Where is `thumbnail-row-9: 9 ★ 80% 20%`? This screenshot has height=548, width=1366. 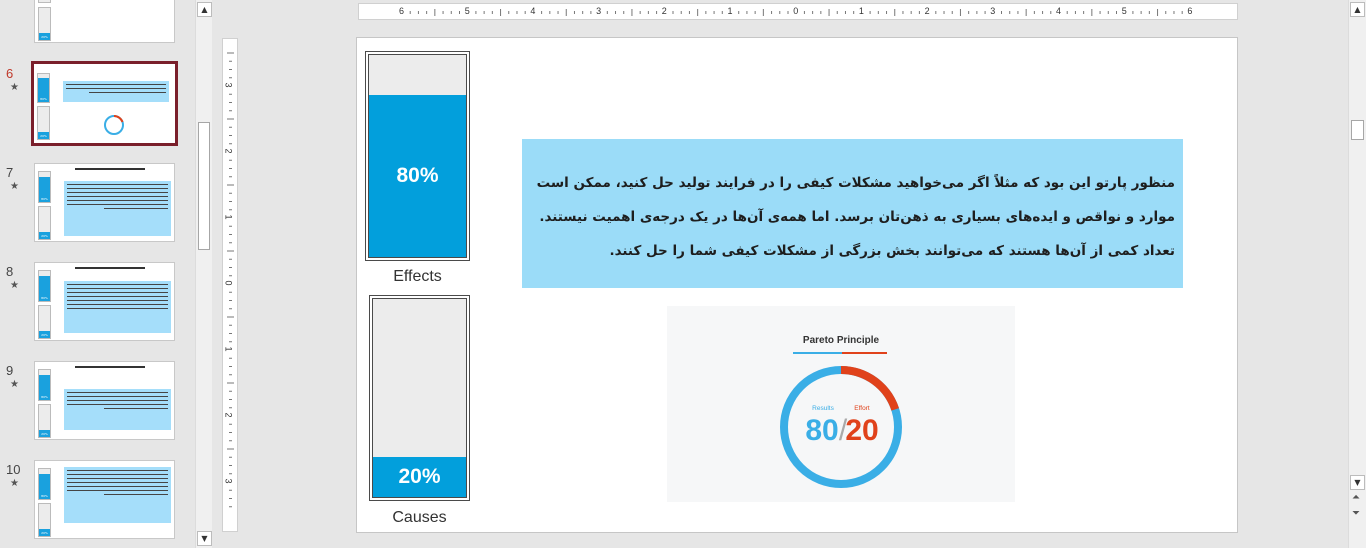 thumbnail-row-9: 9 ★ 80% 20% is located at coordinates (97, 402).